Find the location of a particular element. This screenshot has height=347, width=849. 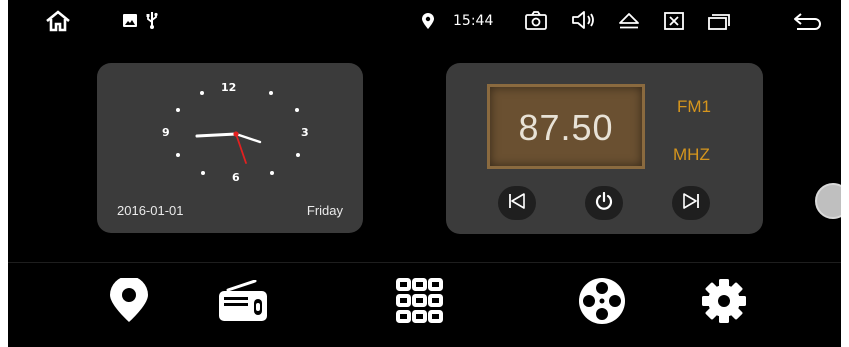

dock-navigation-button is located at coordinates (129, 302).